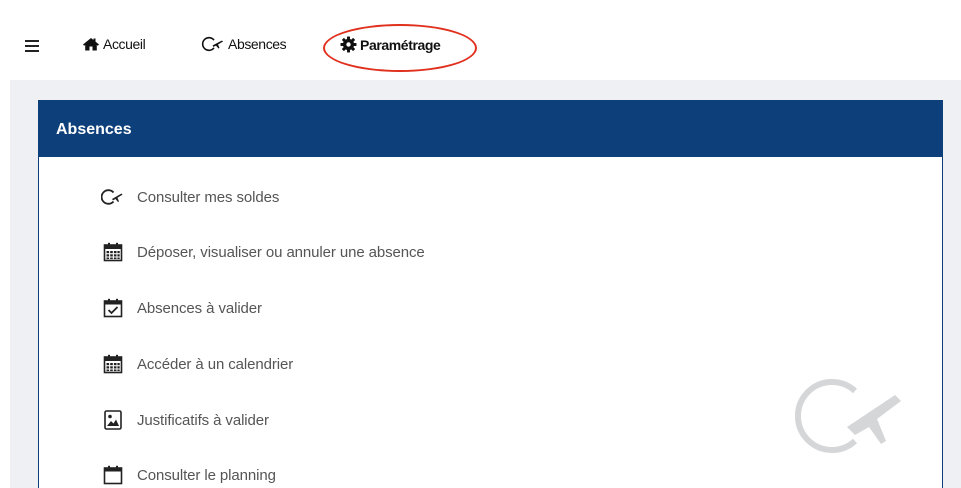 The width and height of the screenshot is (961, 488). I want to click on panel-header: Absences, so click(490, 129).